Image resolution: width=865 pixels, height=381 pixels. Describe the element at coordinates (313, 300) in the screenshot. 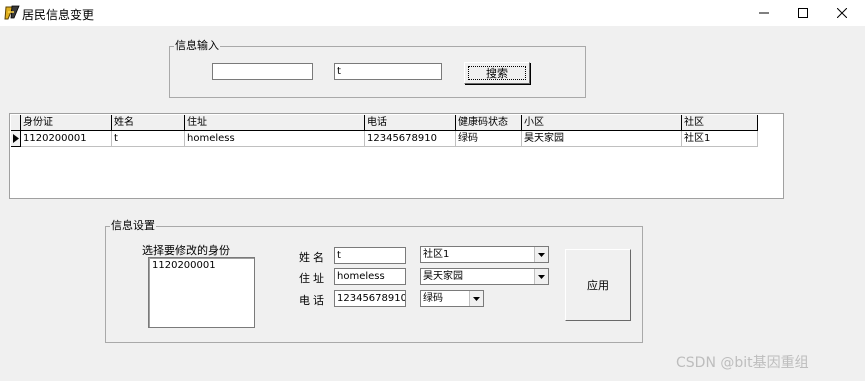

I see `phone-label: 电话` at that location.